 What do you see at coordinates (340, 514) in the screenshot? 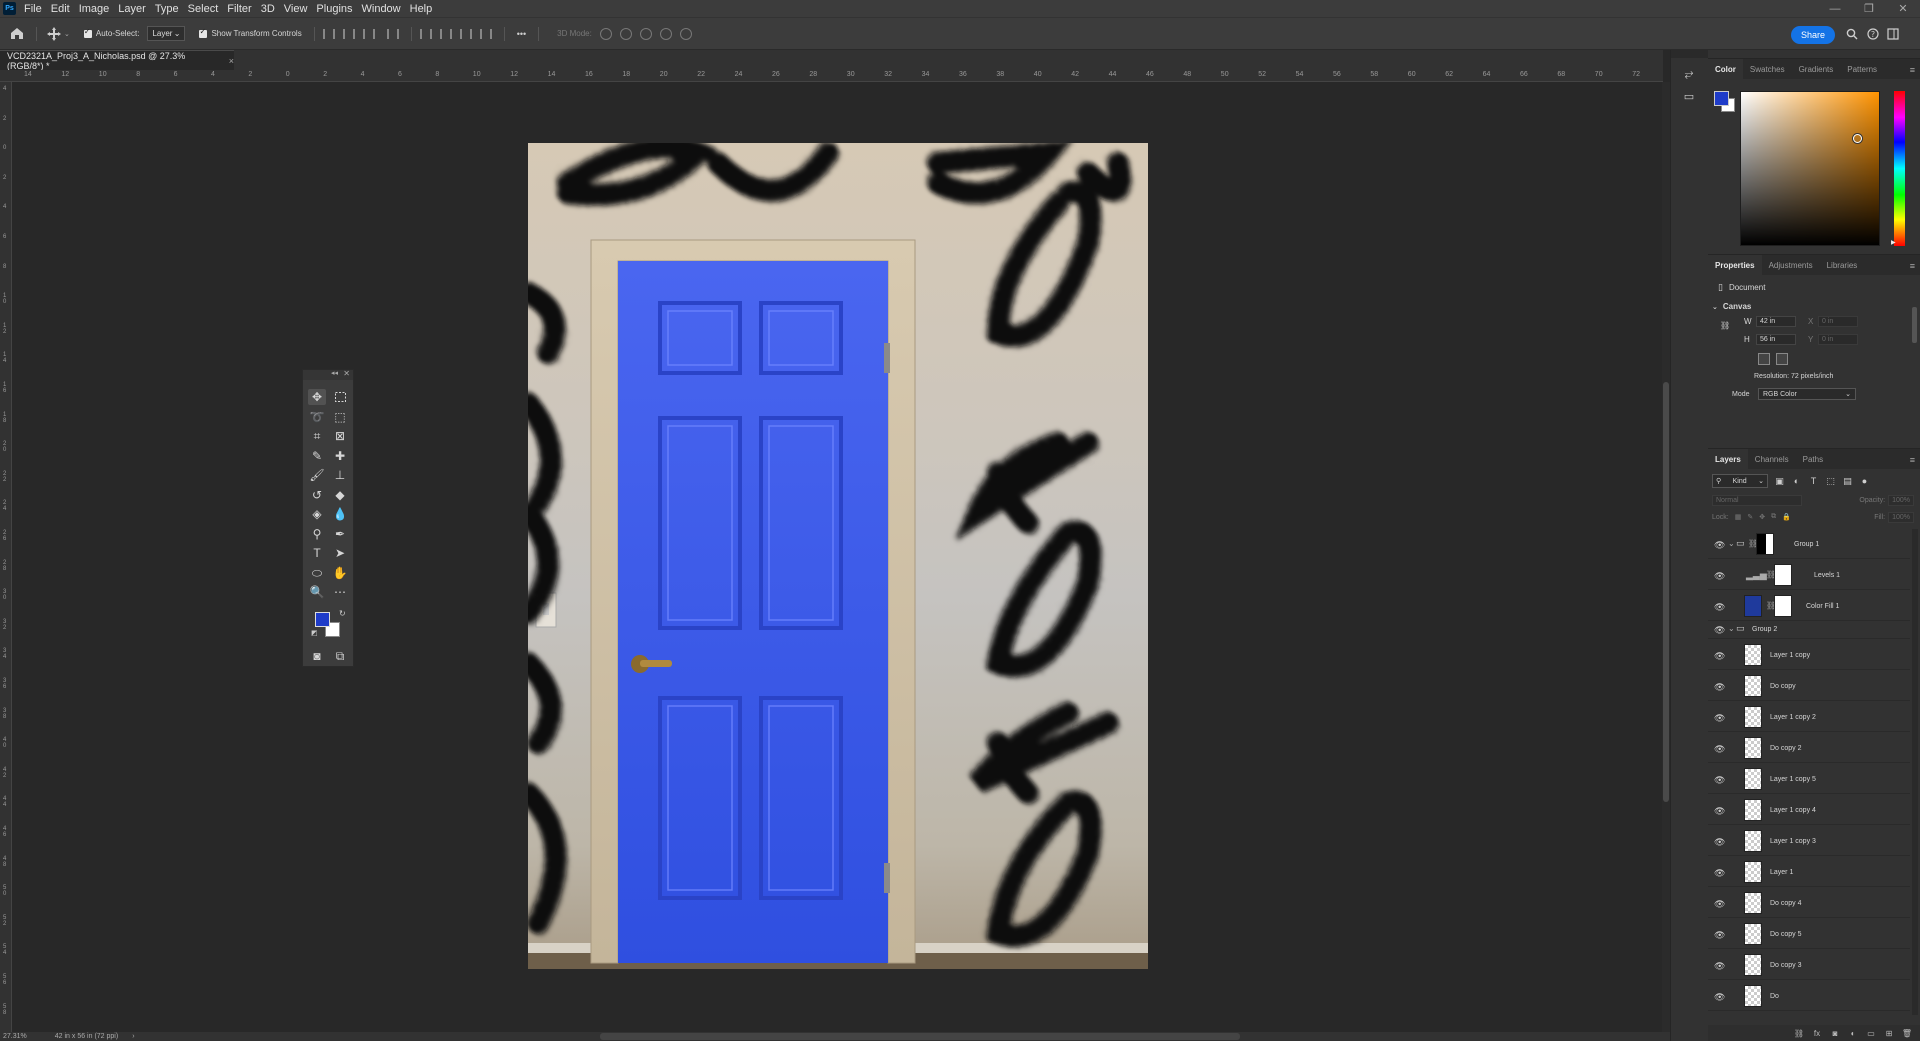
I see `blur-tool-icon: 💧` at bounding box center [340, 514].